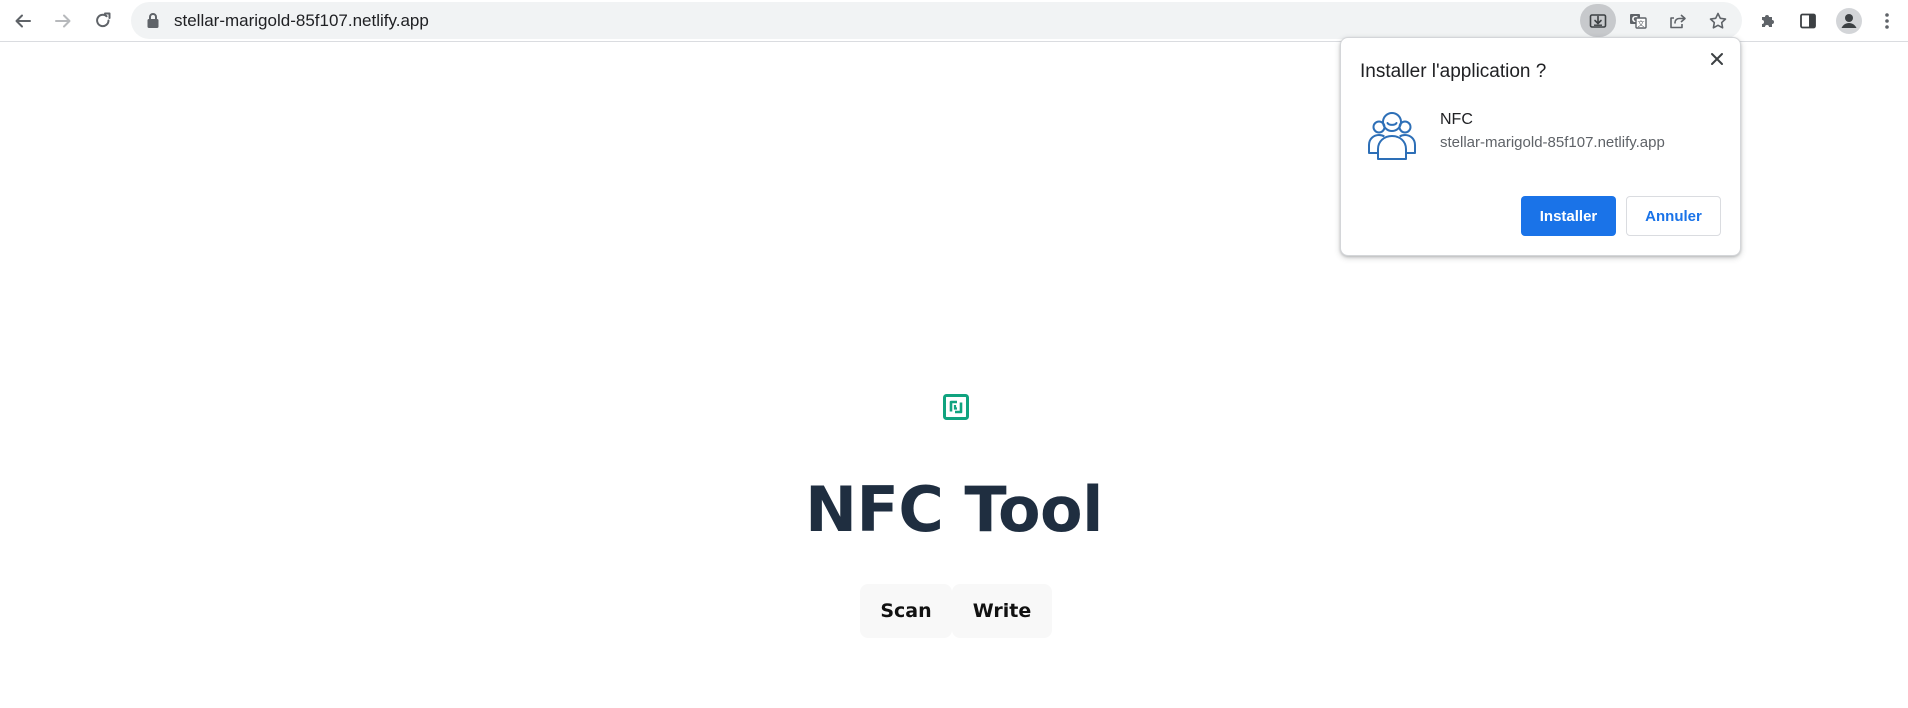 The width and height of the screenshot is (1908, 708). I want to click on star-icon, so click(1718, 20).